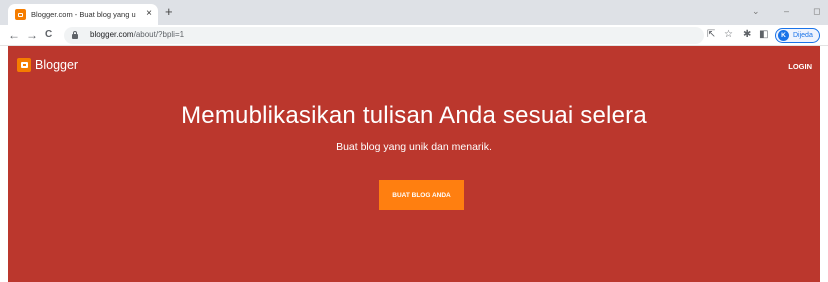  Describe the element at coordinates (414, 12) in the screenshot. I see `tab-strip: Blogger.com - Buat blog yang u × + ⌄ – ◻` at that location.